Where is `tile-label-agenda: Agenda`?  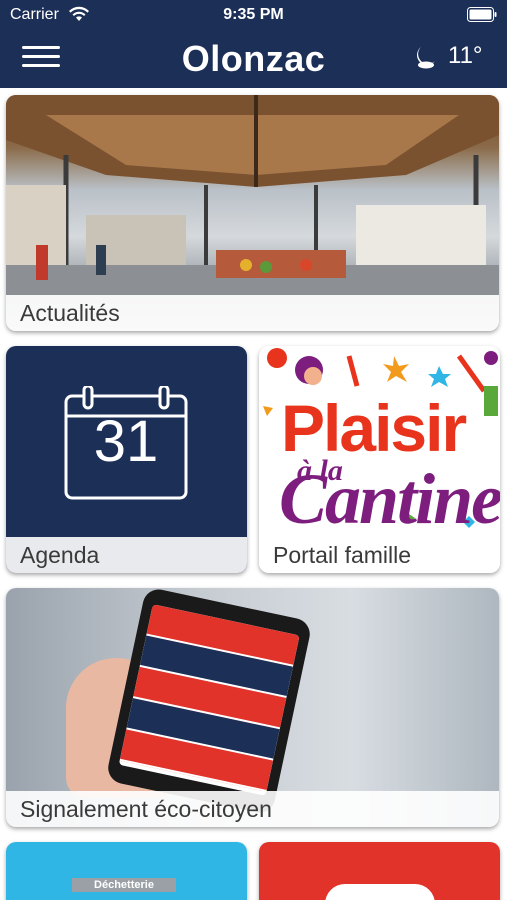
tile-label-agenda: Agenda is located at coordinates (126, 555).